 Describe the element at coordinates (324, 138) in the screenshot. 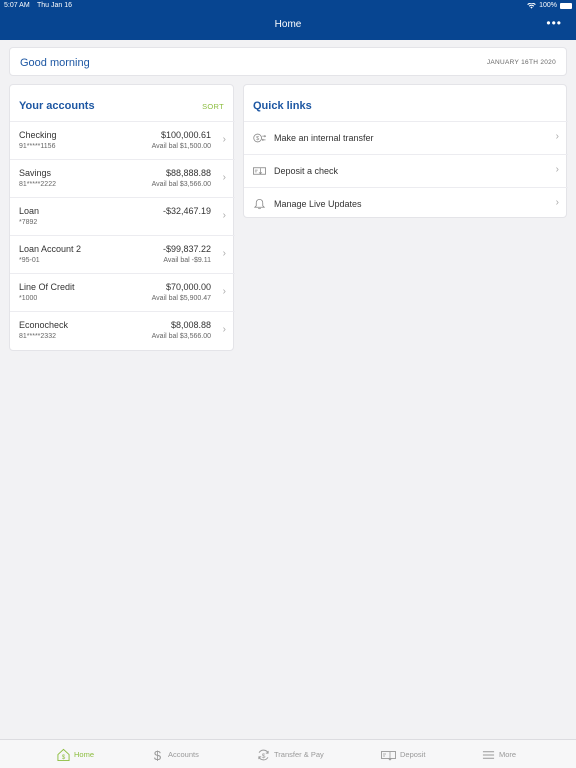

I see `quick-link-label: Make an internal transfer` at that location.